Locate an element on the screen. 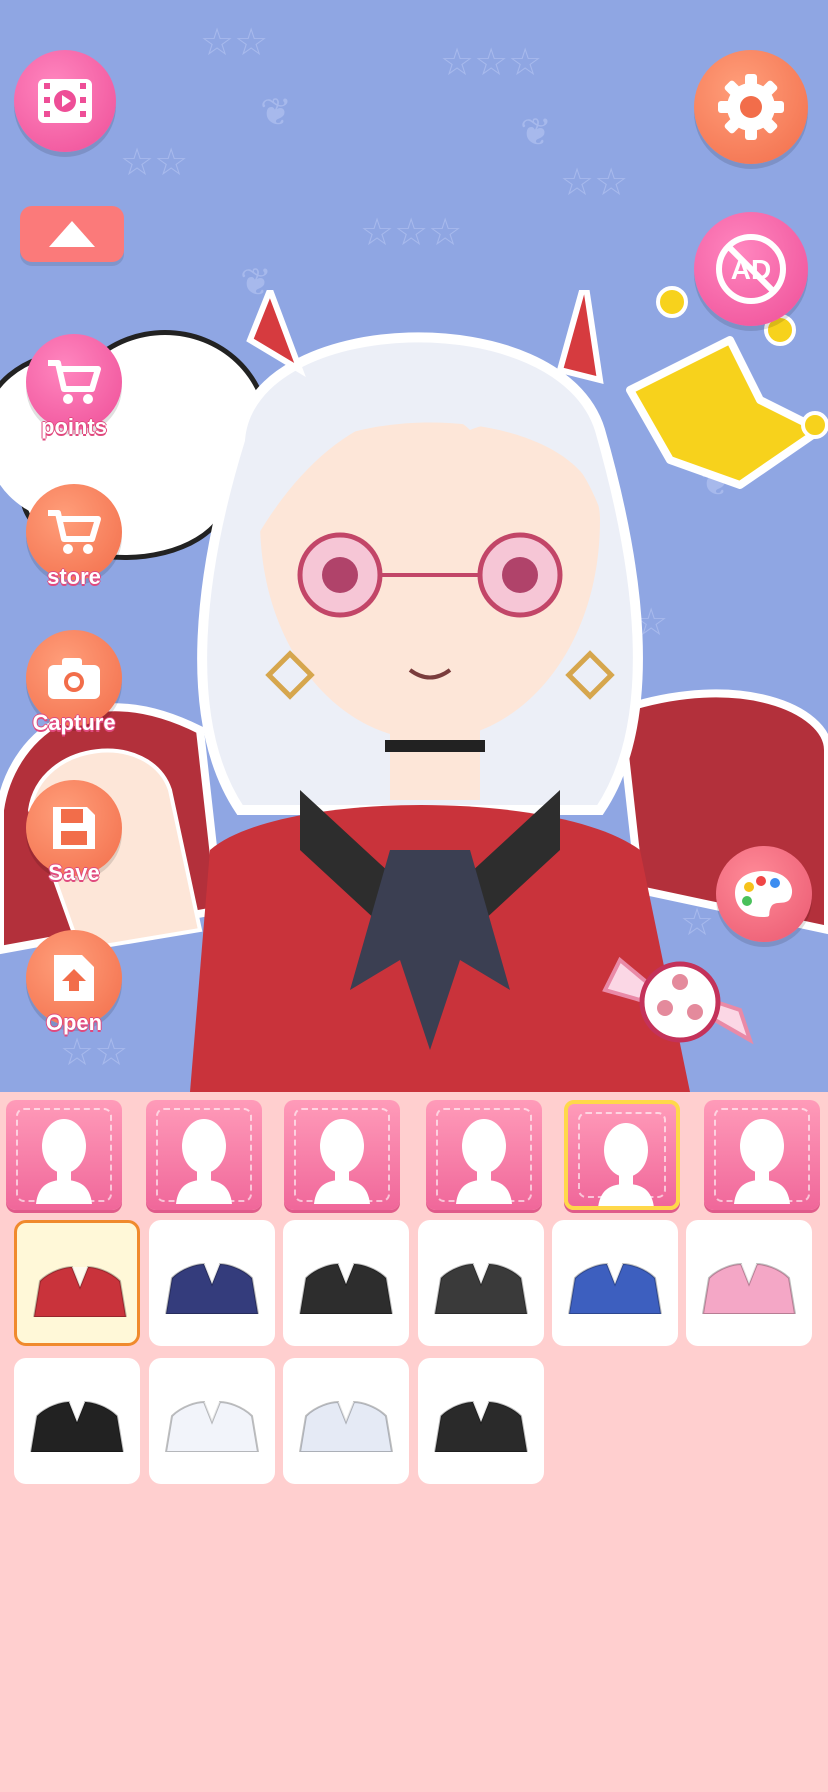  outfit-item-black-kimono is located at coordinates (481, 1421).